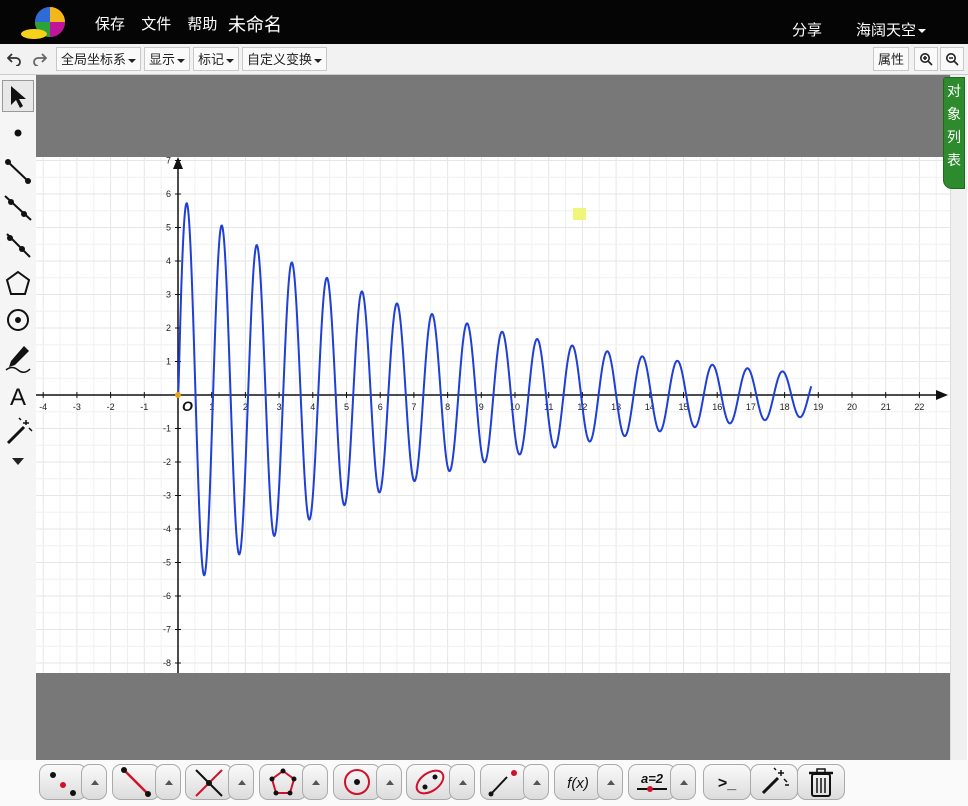 This screenshot has height=806, width=968. What do you see at coordinates (167, 563) in the screenshot?
I see `y-tick-label: -5` at bounding box center [167, 563].